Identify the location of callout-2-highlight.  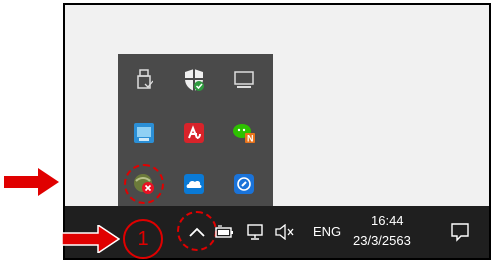
(144, 184).